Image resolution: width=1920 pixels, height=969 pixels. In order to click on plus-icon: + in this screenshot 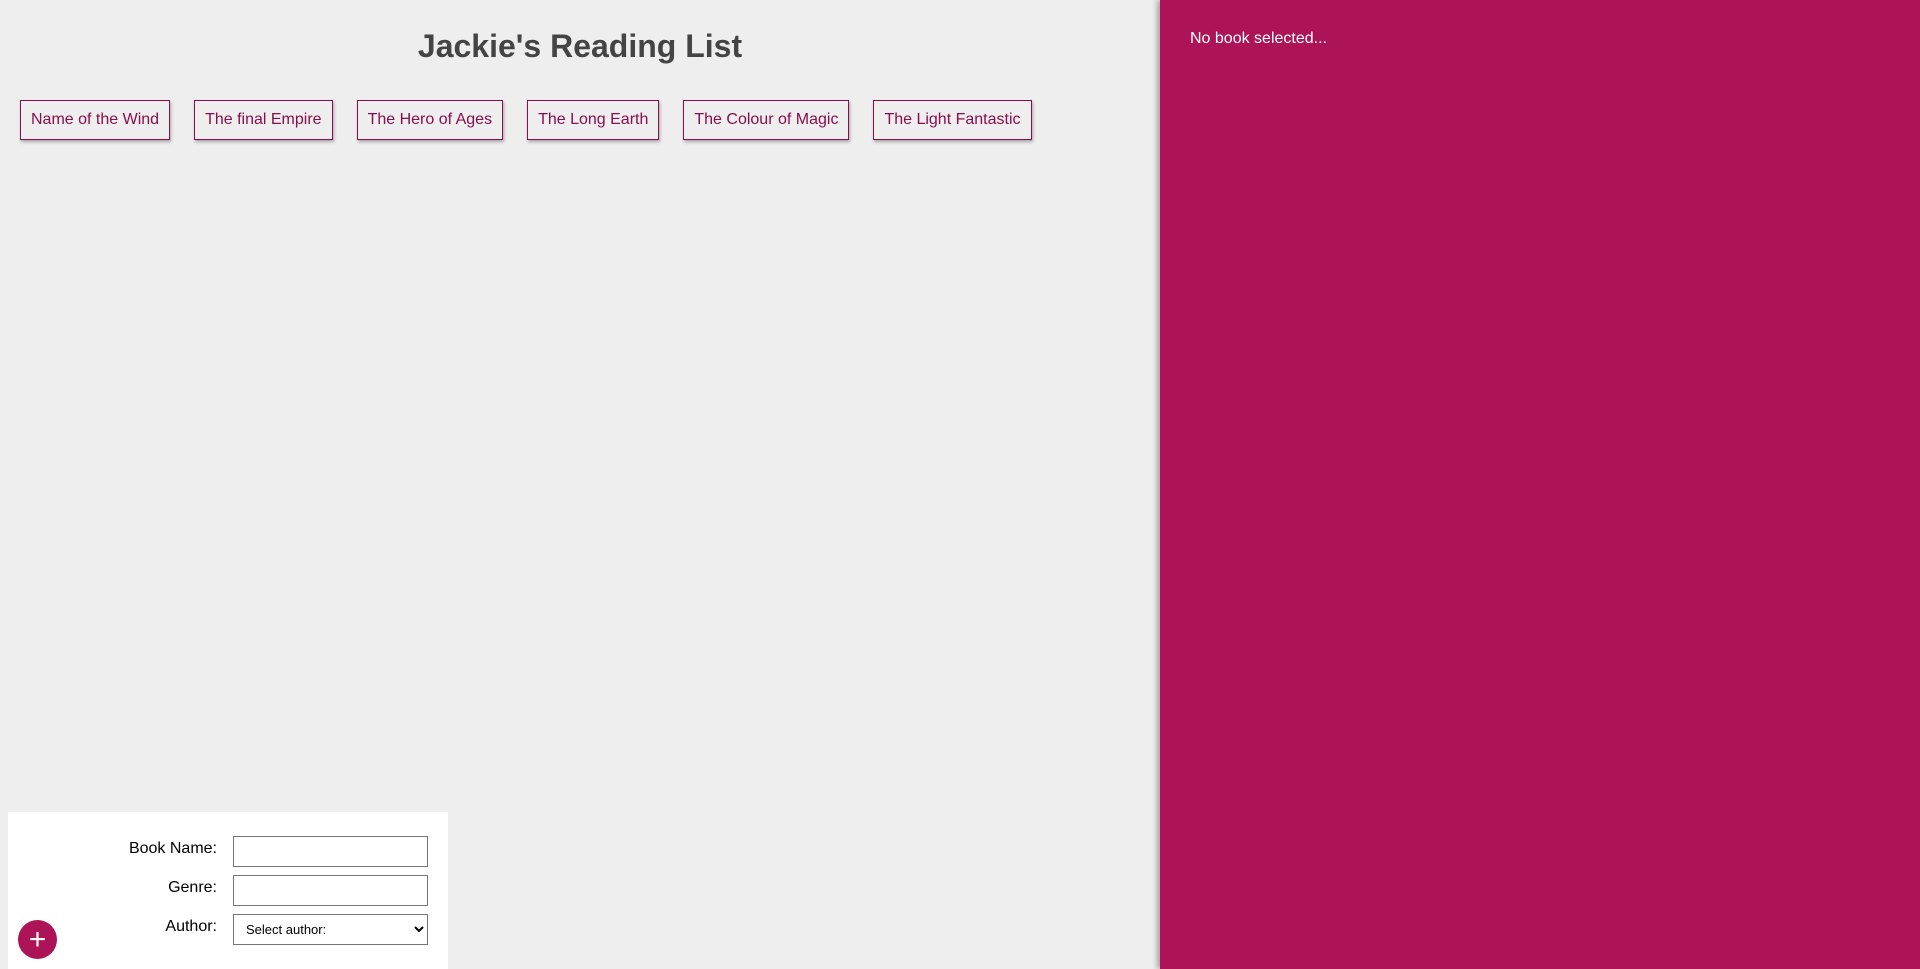, I will do `click(37, 939)`.